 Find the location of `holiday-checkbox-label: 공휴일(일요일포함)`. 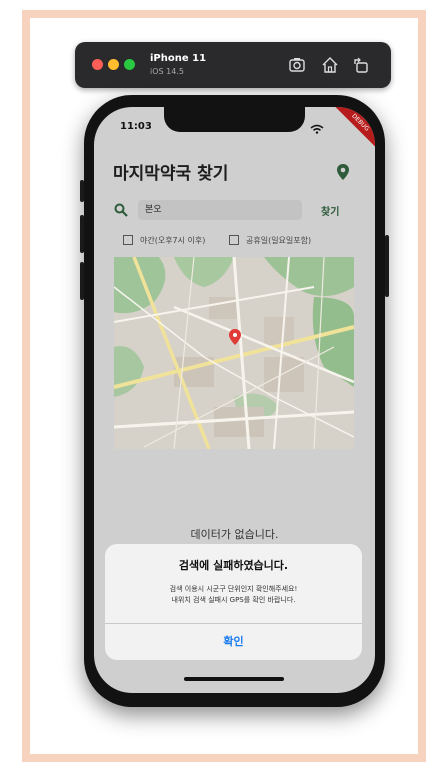

holiday-checkbox-label: 공휴일(일요일포함) is located at coordinates (279, 240).